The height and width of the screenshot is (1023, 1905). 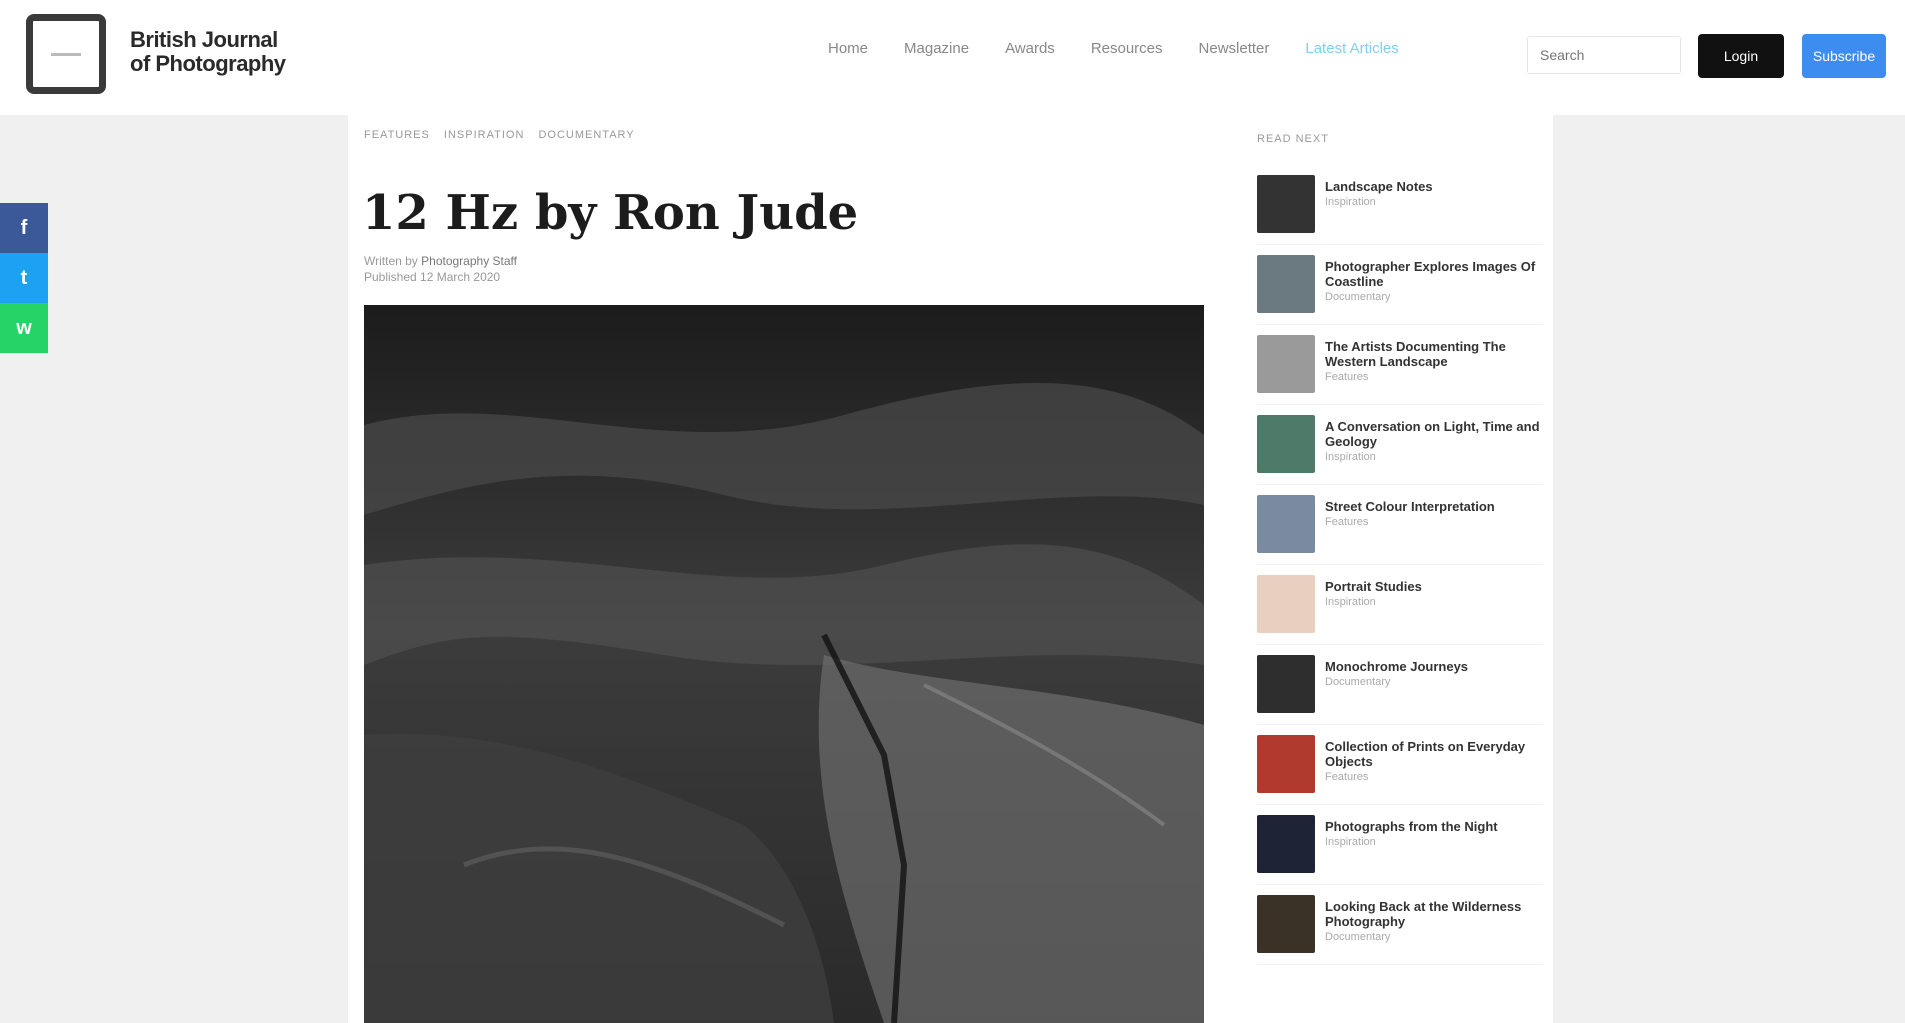 I want to click on breadcrumb-item: Features, so click(x=397, y=135).